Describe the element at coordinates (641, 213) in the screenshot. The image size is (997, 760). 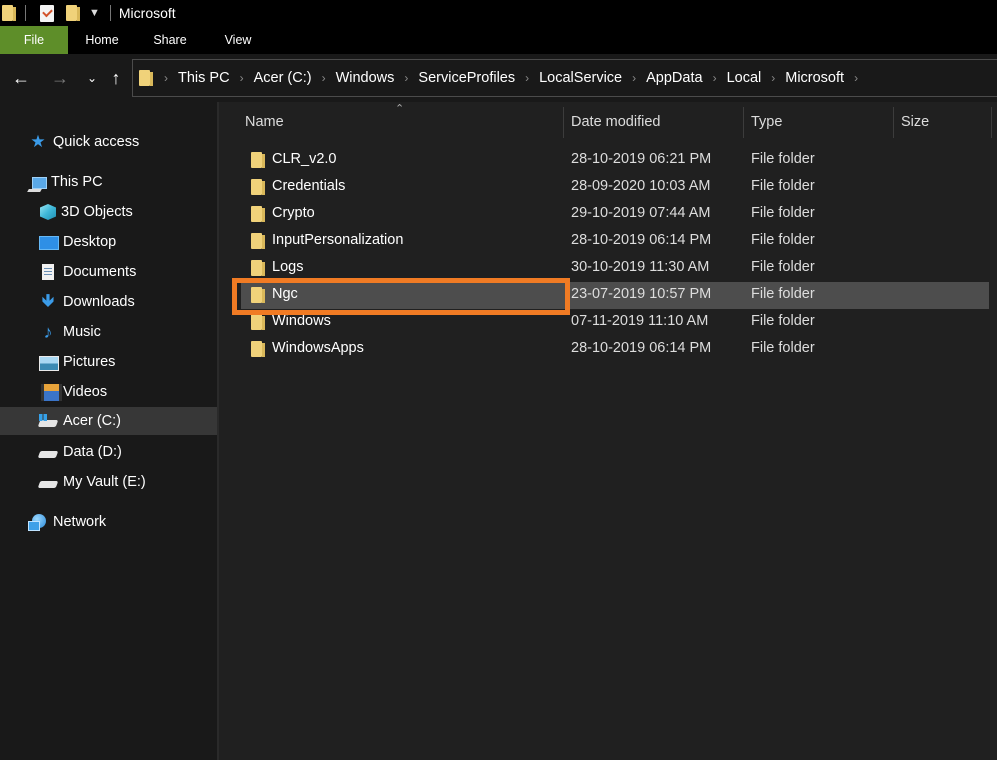
I see `file-date-modified: 29-10-2019 07:44 AM` at that location.